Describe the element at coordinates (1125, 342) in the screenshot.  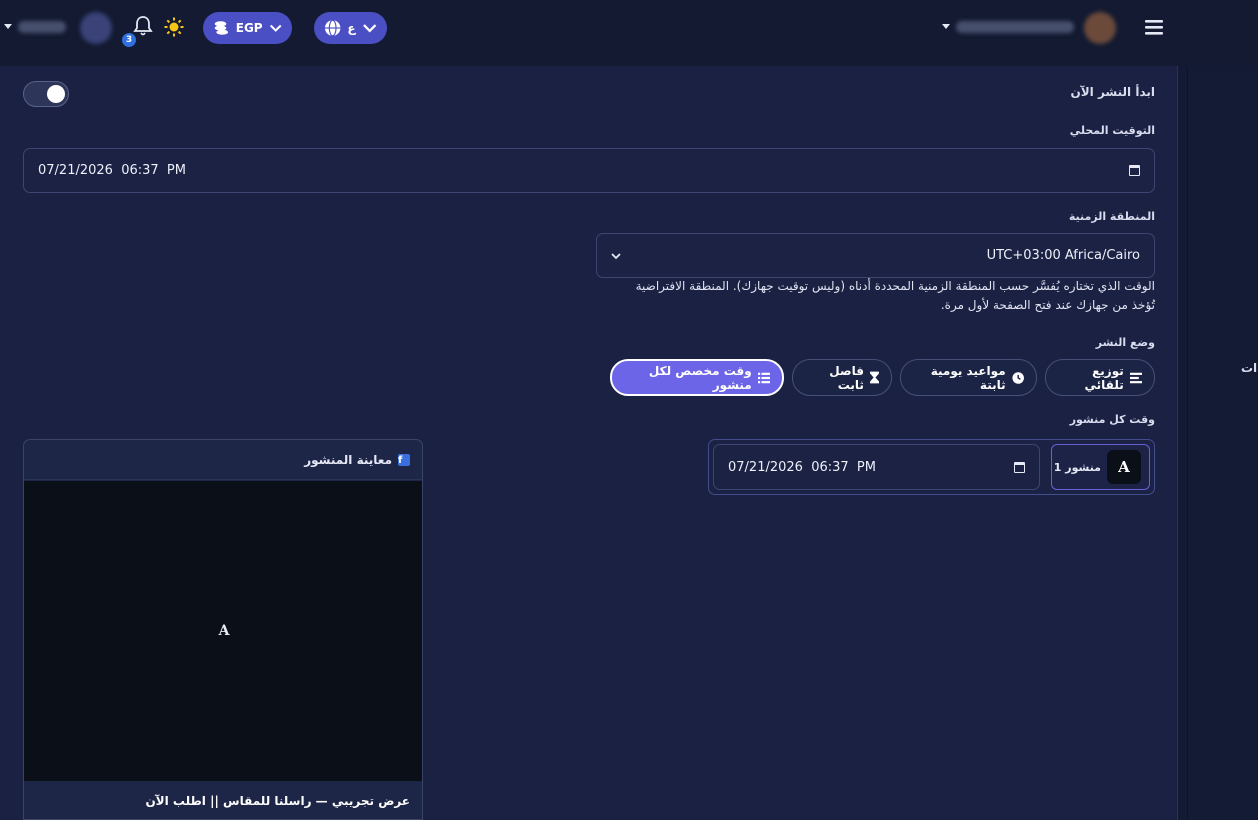
I see `publish-mode-label: وضع النشر` at that location.